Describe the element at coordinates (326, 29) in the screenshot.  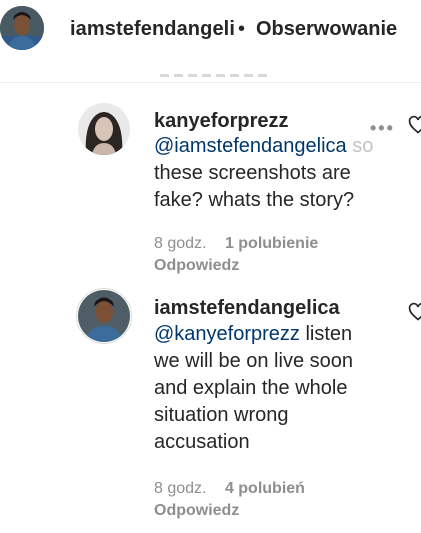
I see `follow-button: Obserwowanie` at that location.